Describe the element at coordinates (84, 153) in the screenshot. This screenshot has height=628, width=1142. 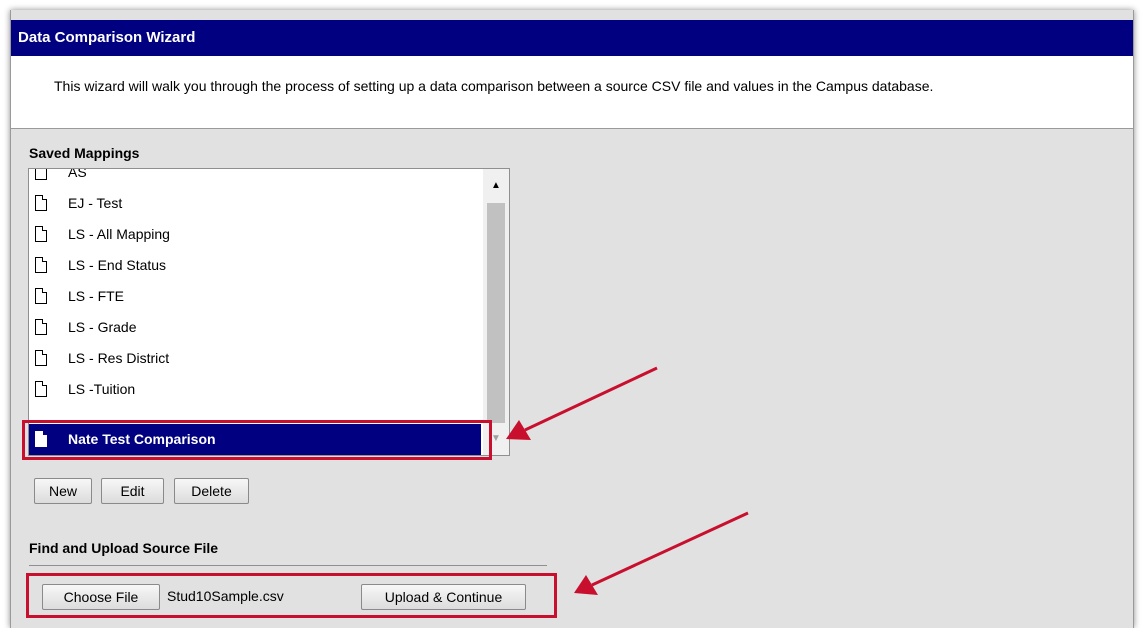
I see `saved-mappings-label: Saved Mappings` at that location.